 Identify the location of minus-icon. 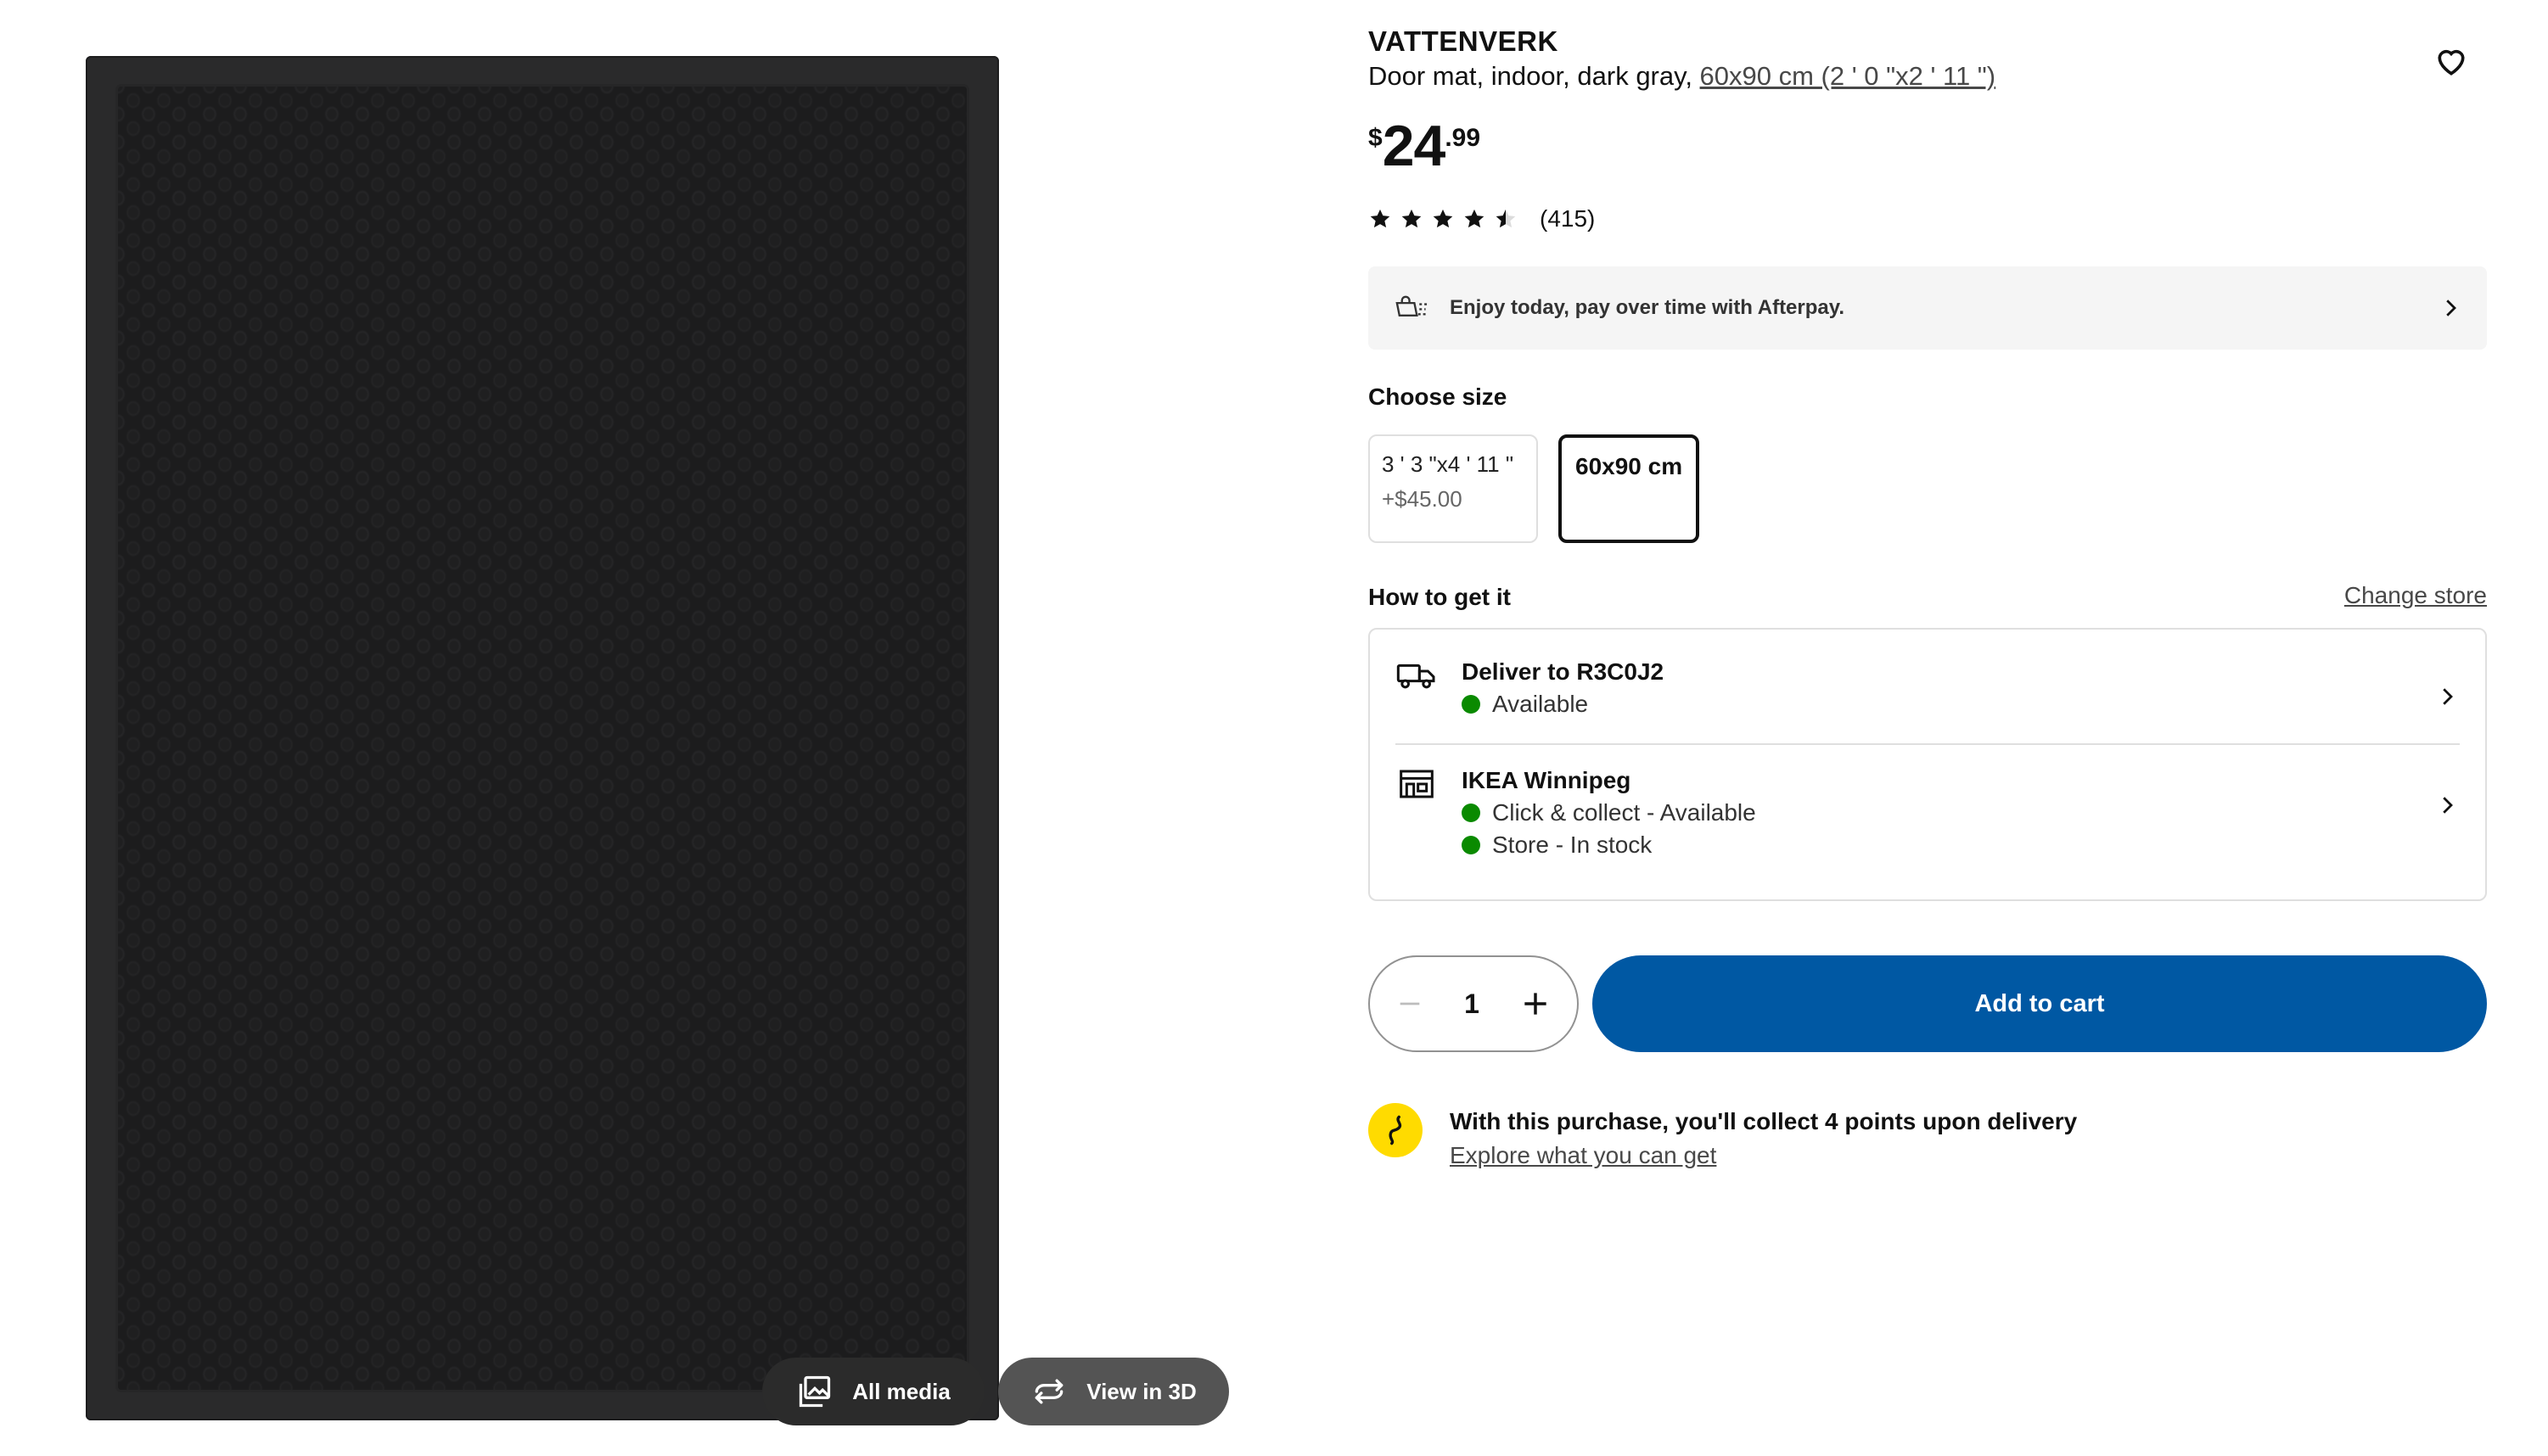
(1409, 1004).